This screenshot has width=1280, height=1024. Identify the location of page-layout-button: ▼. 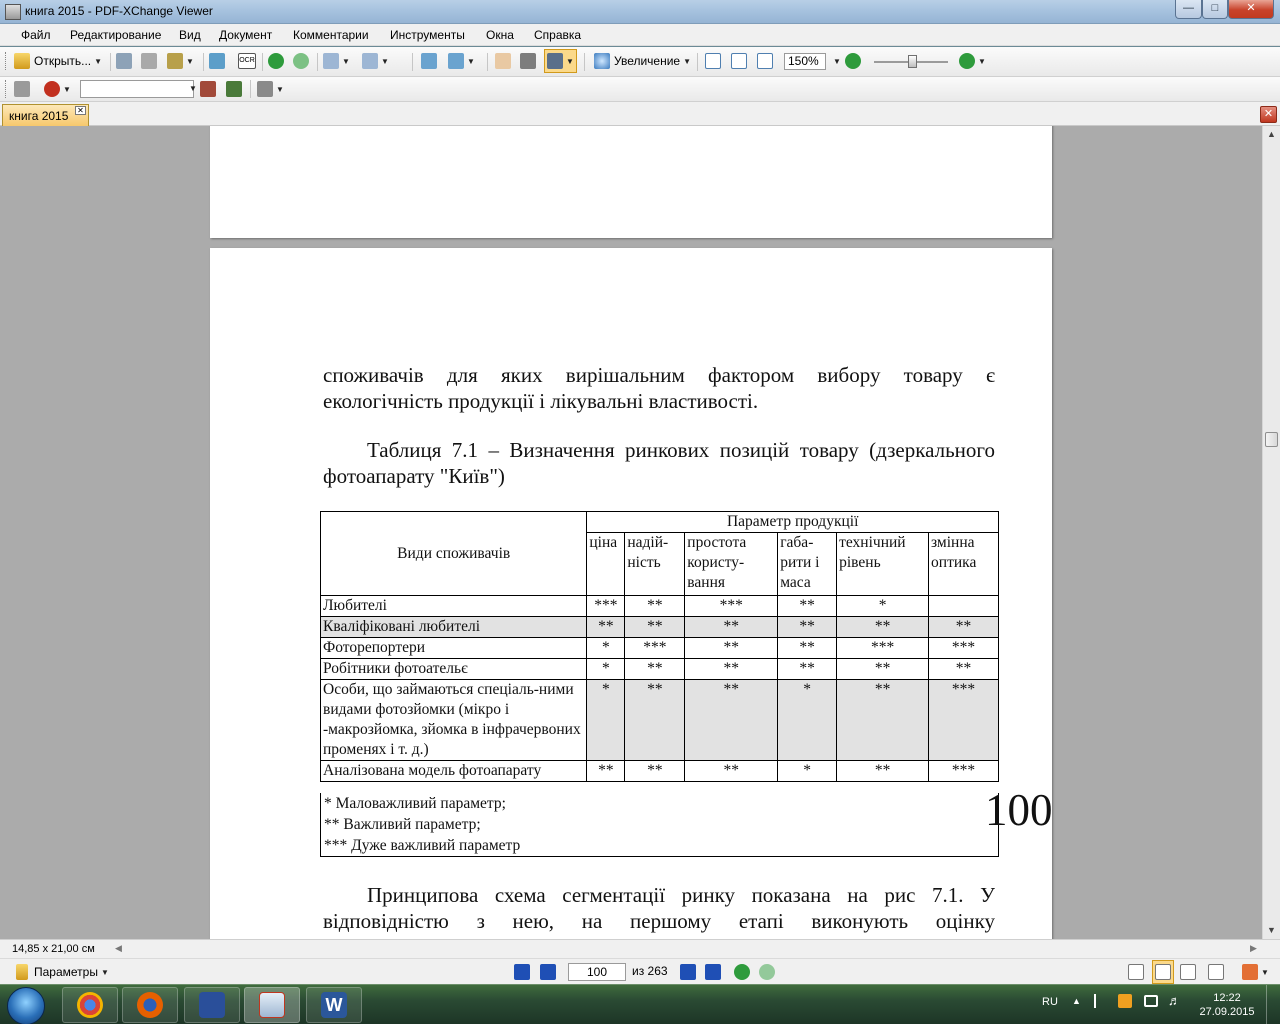
(461, 61).